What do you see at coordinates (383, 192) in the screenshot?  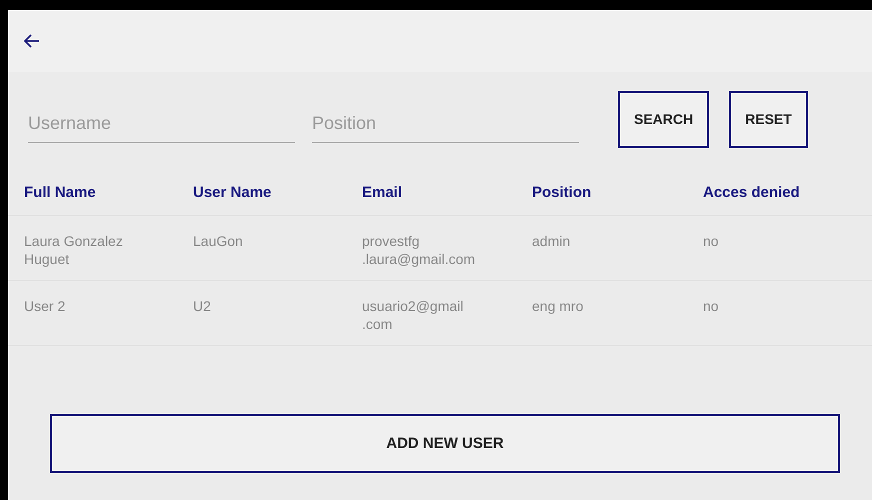 I see `column-header: Email` at bounding box center [383, 192].